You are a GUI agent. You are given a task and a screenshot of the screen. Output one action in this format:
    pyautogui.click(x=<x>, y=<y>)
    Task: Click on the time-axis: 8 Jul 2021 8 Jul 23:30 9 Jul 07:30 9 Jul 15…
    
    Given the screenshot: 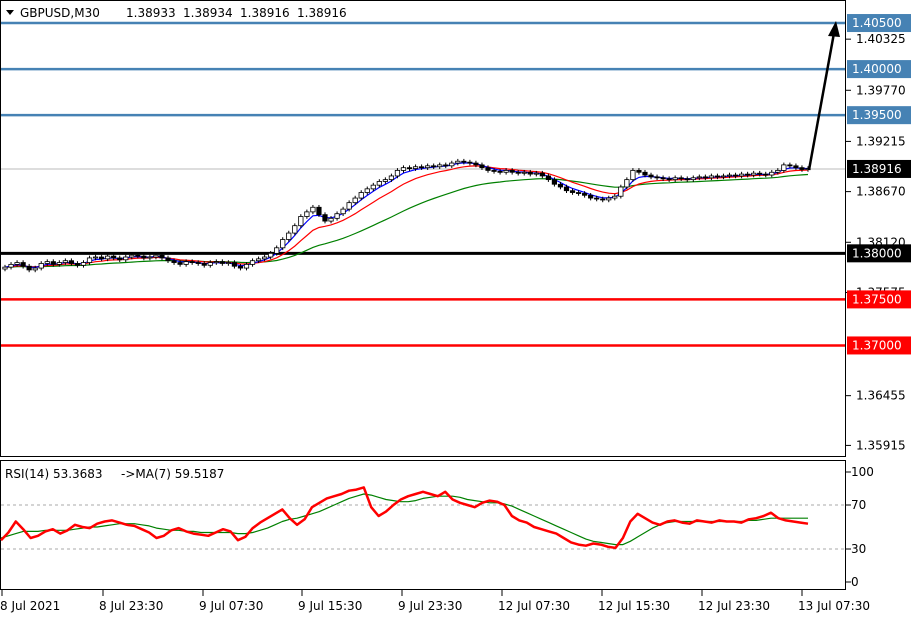 What is the action you would take?
    pyautogui.click(x=435, y=601)
    